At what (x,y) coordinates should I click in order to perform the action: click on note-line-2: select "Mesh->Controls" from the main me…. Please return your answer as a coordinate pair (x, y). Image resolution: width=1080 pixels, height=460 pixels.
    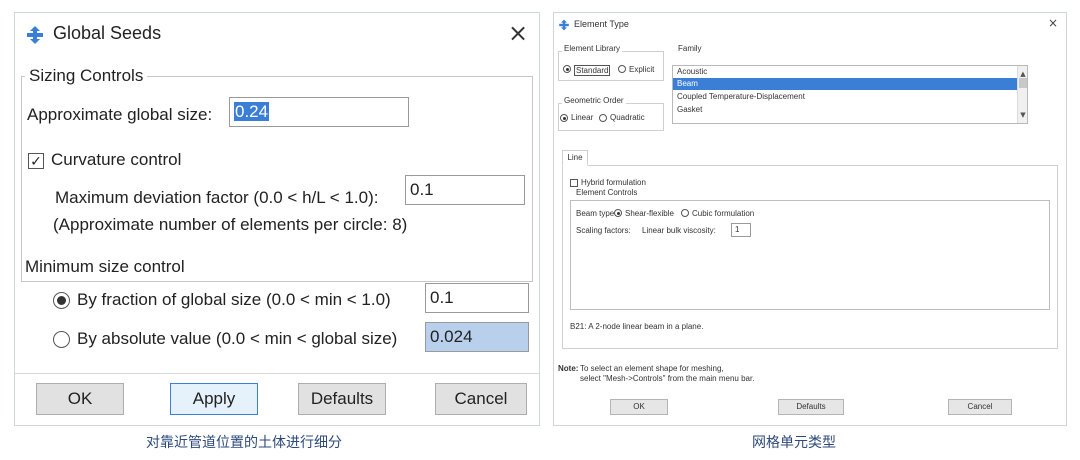
    Looking at the image, I should click on (667, 378).